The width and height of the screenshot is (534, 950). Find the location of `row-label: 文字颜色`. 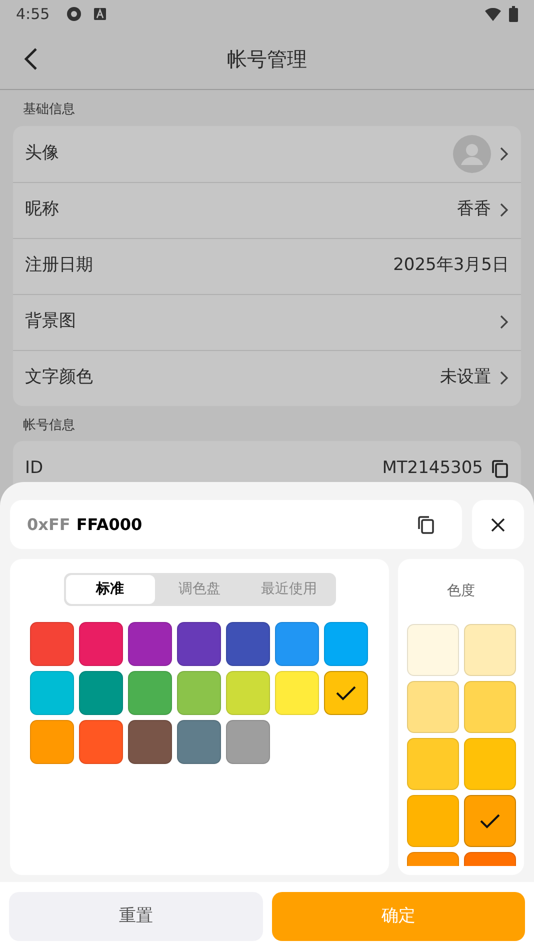

row-label: 文字颜色 is located at coordinates (59, 378).